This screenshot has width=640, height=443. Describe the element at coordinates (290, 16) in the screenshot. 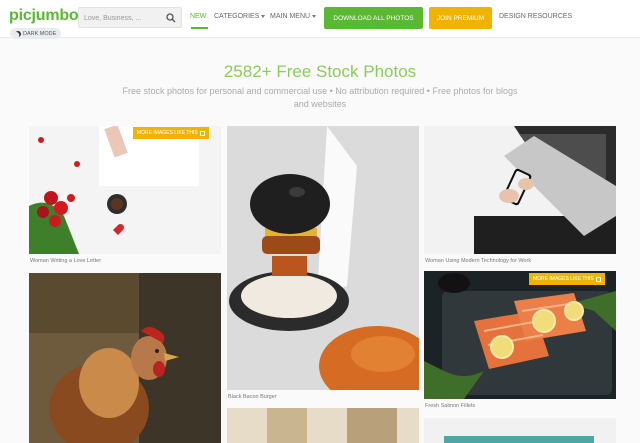

I see `nav-main-menu-label: MAIN MENU` at that location.